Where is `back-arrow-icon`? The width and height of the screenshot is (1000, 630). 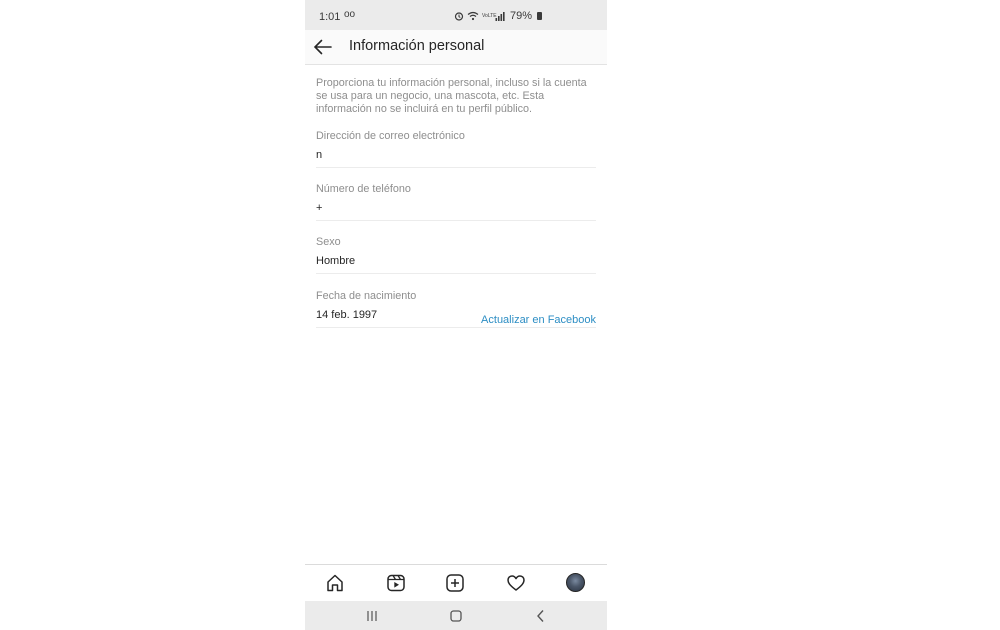
back-arrow-icon is located at coordinates (323, 47).